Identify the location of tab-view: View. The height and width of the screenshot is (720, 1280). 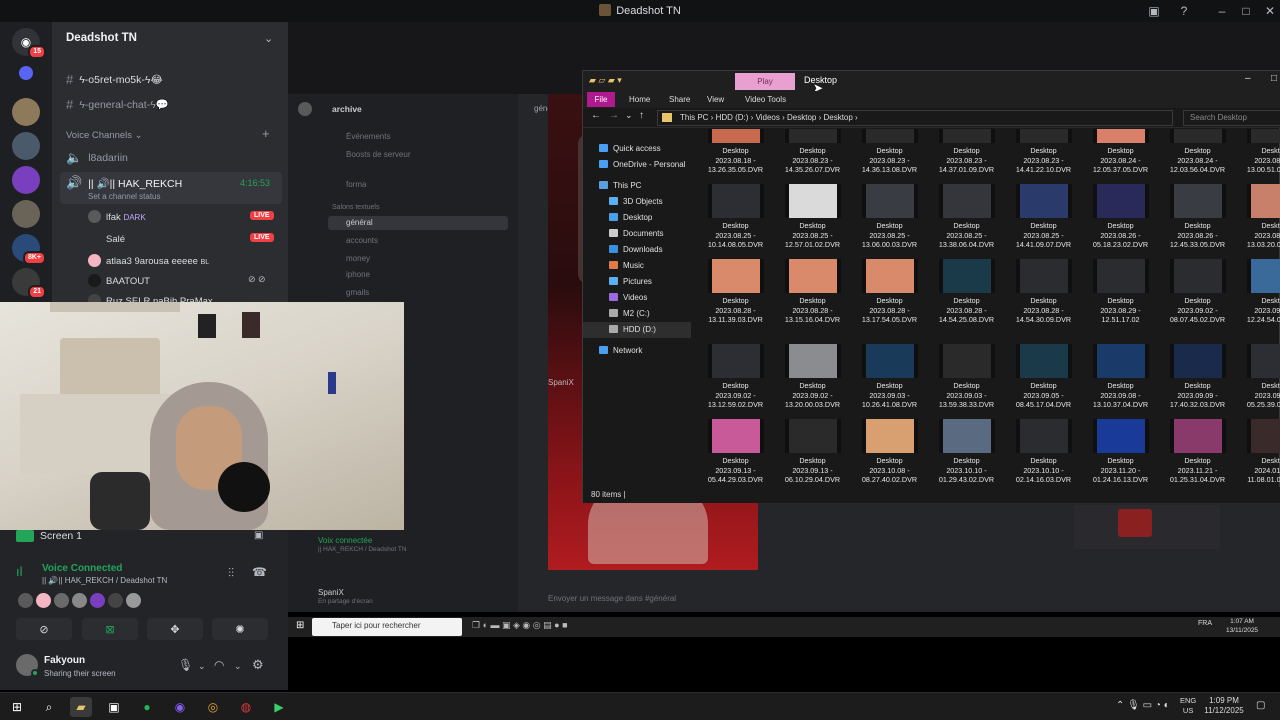
(715, 99).